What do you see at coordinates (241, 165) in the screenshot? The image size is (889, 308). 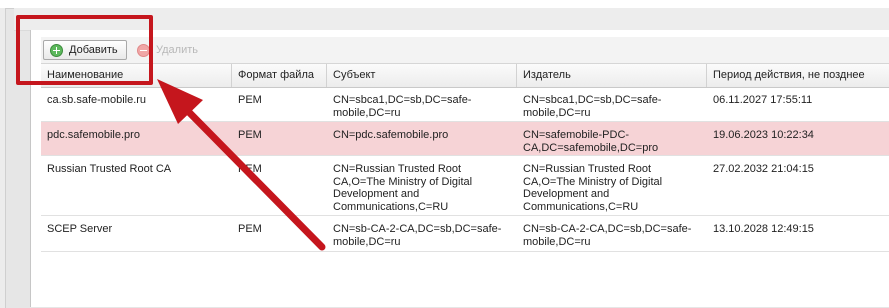 I see `annotation-arrow` at bounding box center [241, 165].